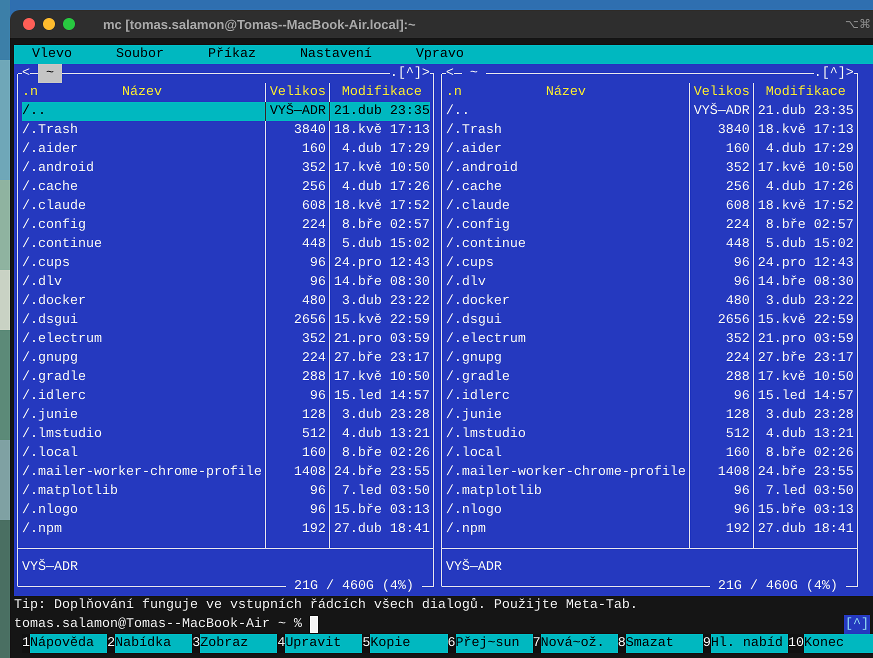 This screenshot has width=873, height=658. I want to click on disk-usage: 21G / 460G (4%), so click(353, 587).